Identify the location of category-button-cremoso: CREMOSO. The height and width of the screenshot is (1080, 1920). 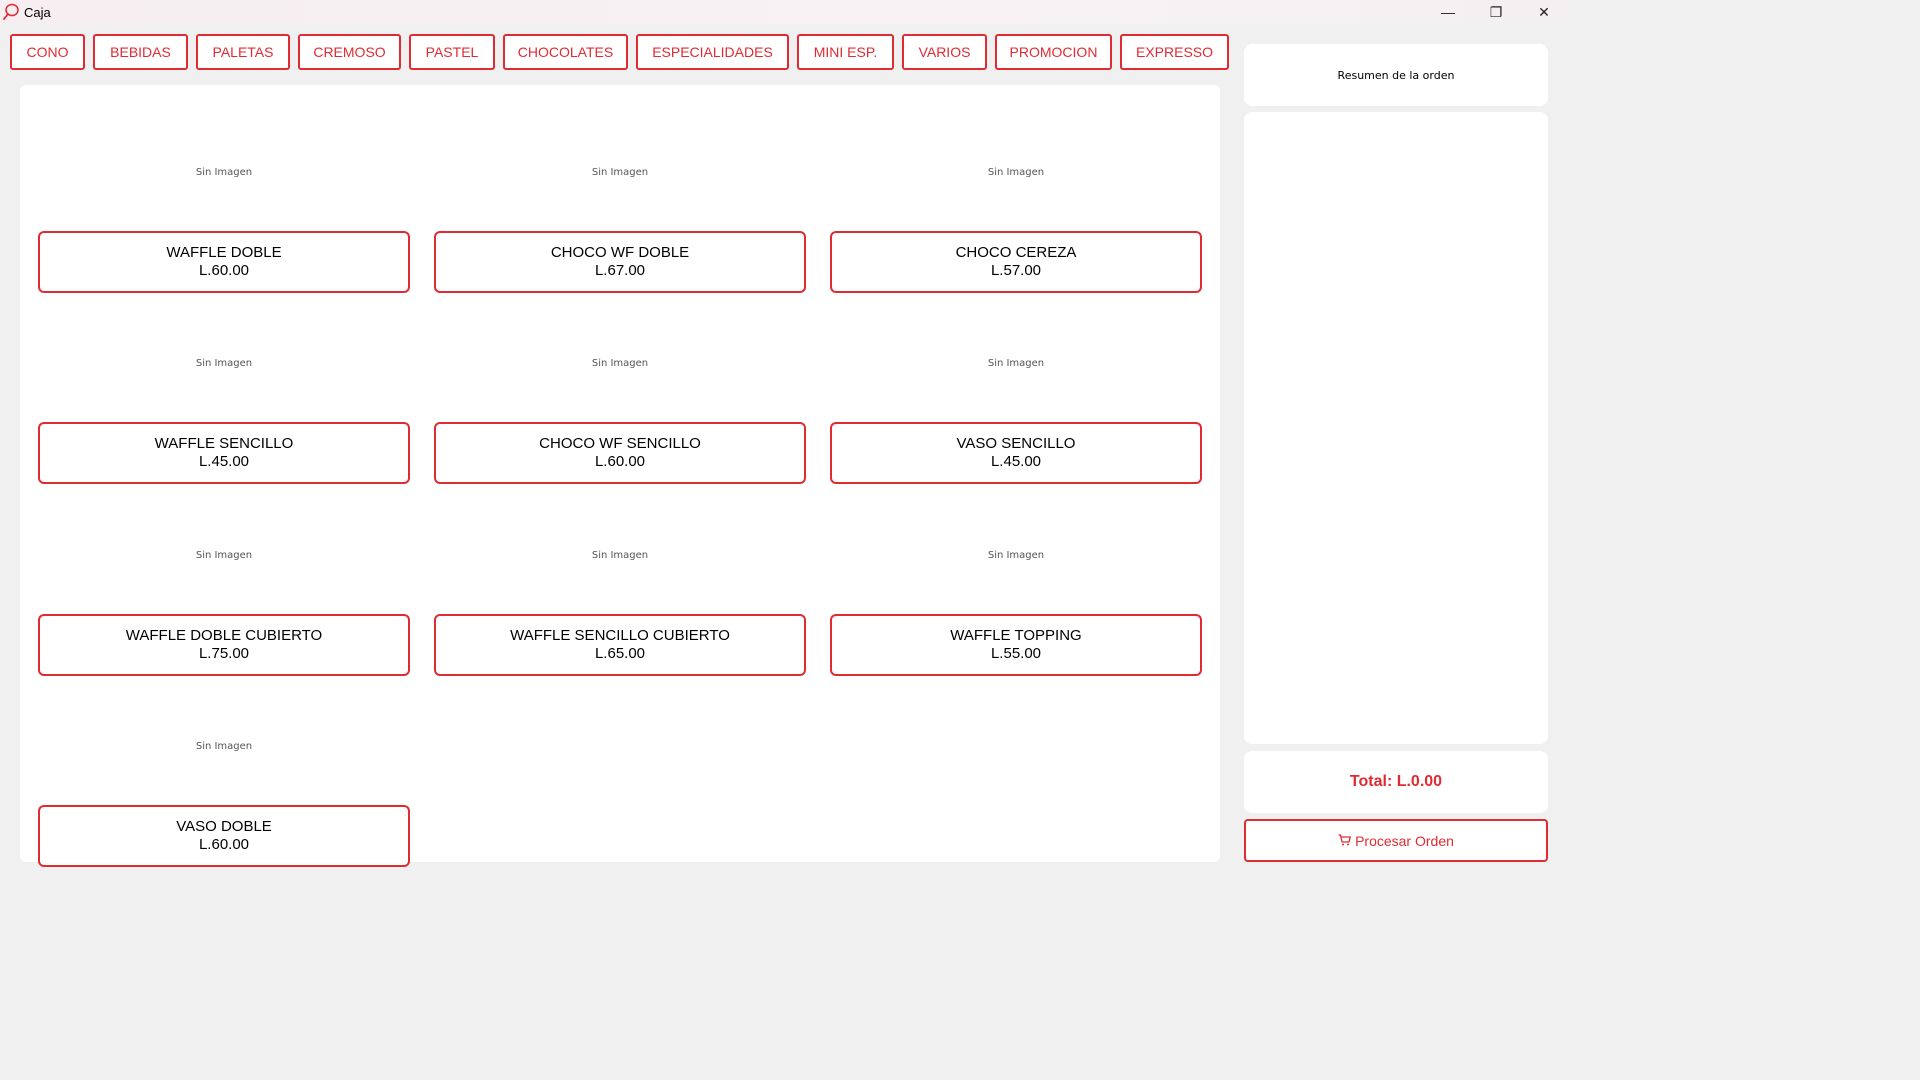
(349, 52).